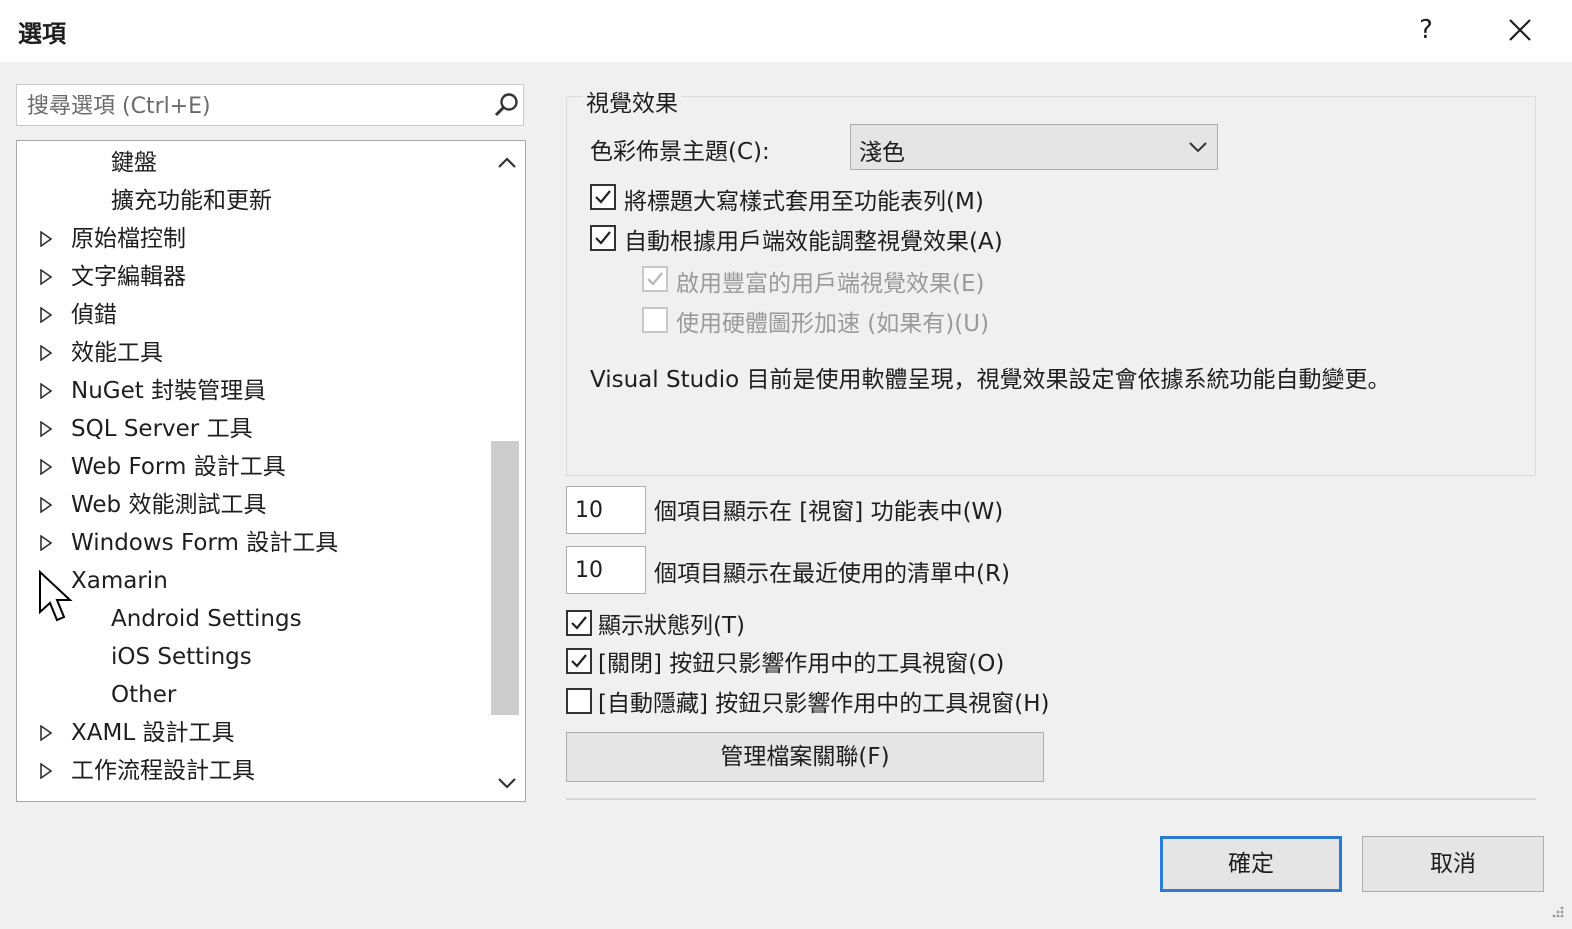 The width and height of the screenshot is (1572, 929). I want to click on close-icon, so click(1520, 30).